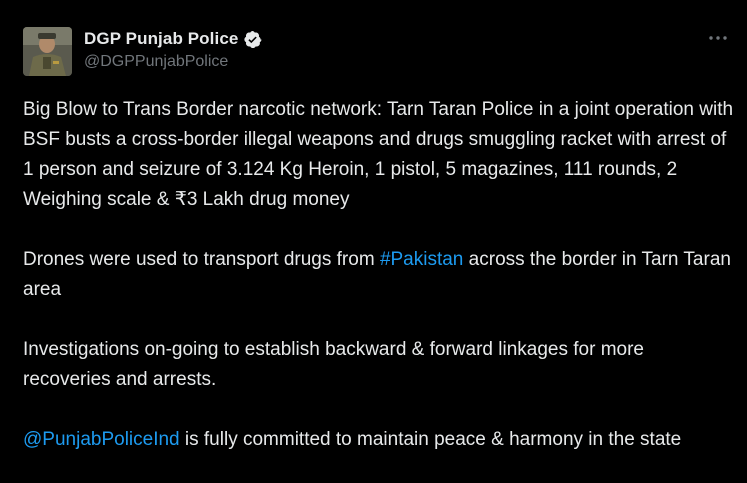 The image size is (747, 483). Describe the element at coordinates (252, 39) in the screenshot. I see `verified-badge-icon` at that location.